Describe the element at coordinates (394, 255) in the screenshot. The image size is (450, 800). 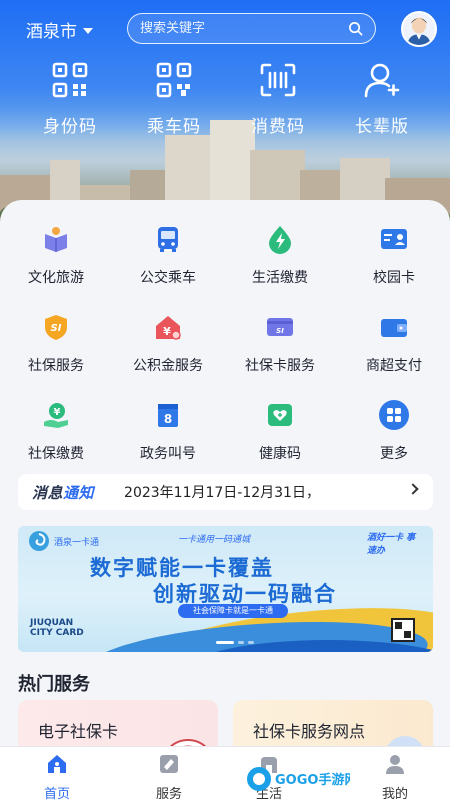
I see `service-campus-card: 校园卡` at that location.